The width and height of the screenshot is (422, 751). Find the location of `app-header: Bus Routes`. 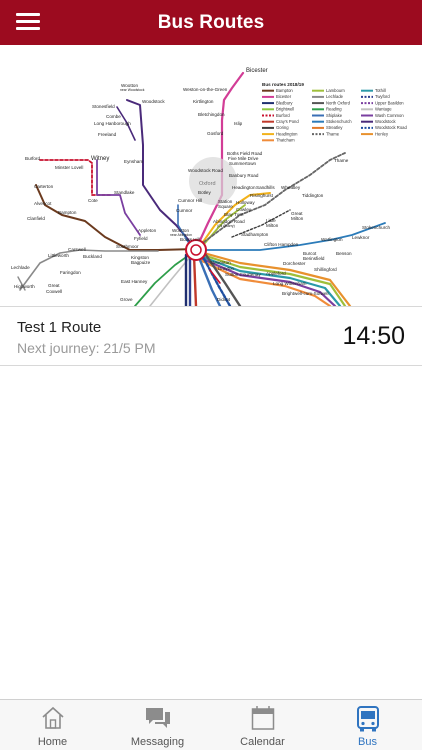

app-header: Bus Routes is located at coordinates (211, 22).